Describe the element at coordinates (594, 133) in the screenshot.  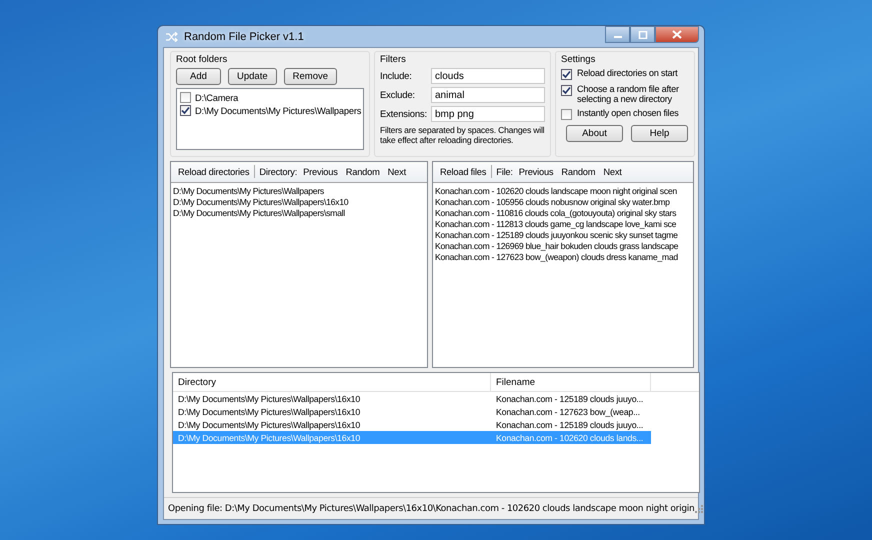
I see `settings-button: About` at that location.